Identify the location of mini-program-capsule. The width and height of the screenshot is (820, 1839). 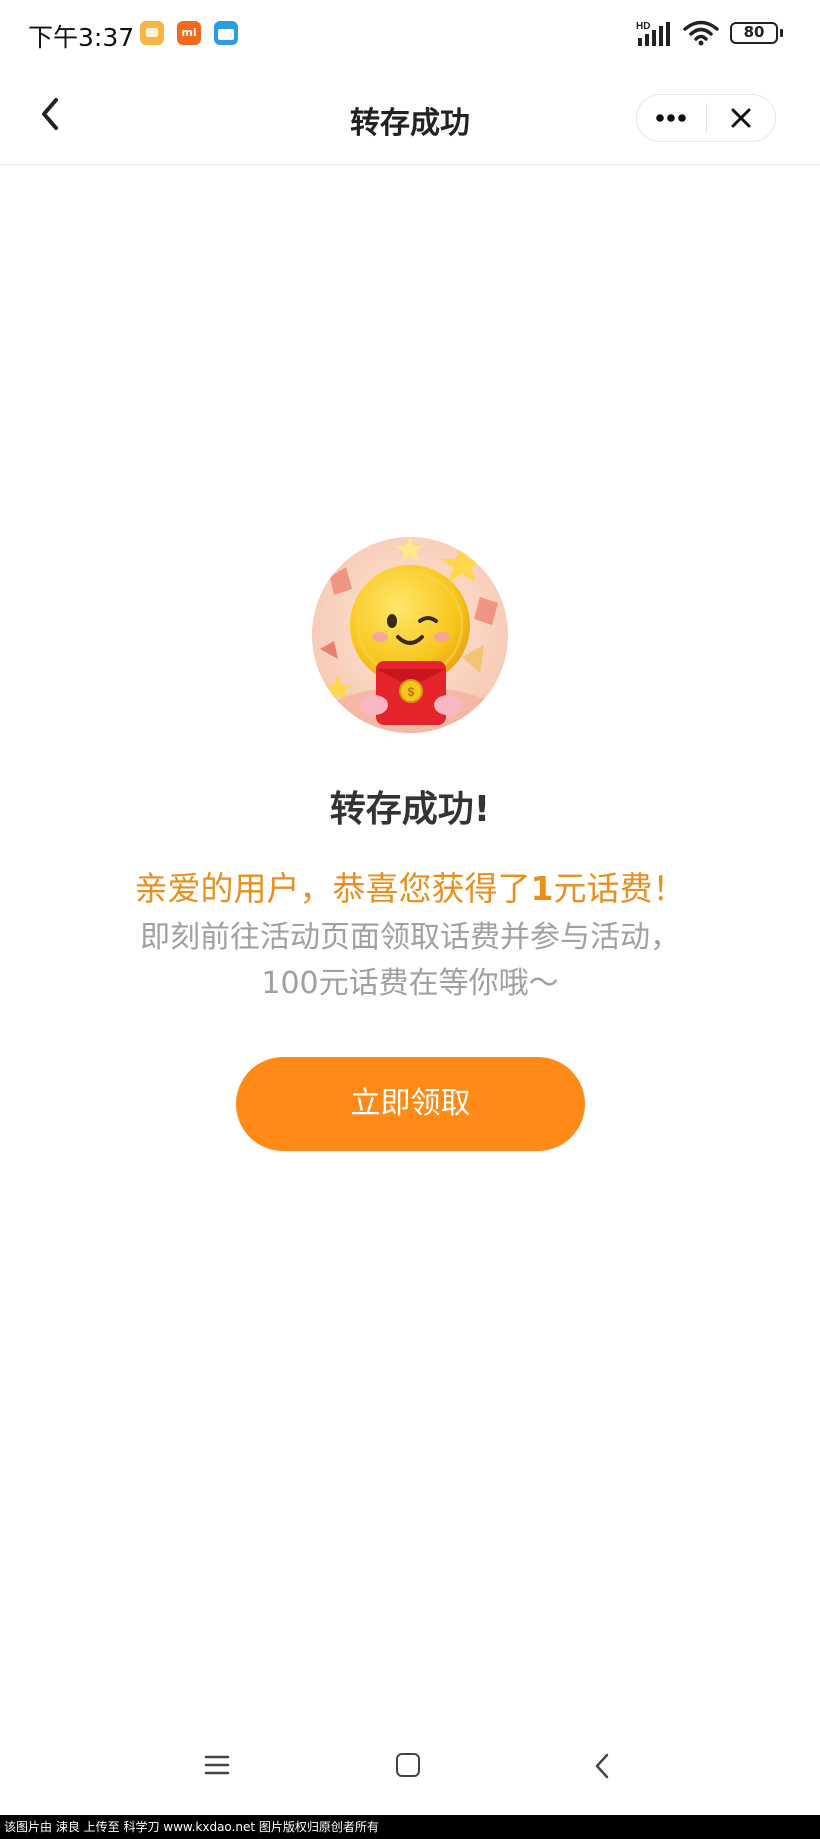
(706, 118).